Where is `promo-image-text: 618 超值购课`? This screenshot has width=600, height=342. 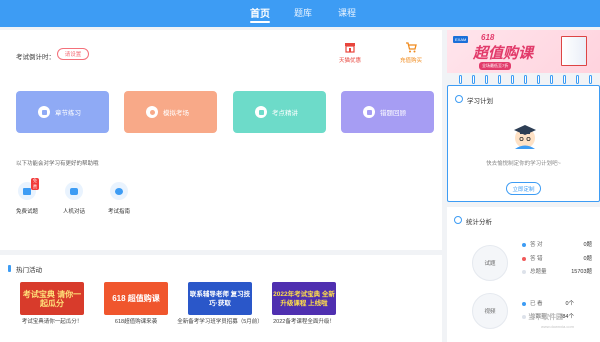 promo-image-text: 618 超值购课 is located at coordinates (136, 298).